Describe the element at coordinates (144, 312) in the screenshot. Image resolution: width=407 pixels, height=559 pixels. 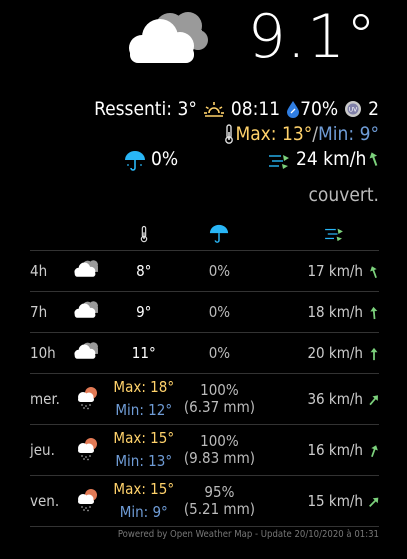
I see `hour-temp: 9°` at that location.